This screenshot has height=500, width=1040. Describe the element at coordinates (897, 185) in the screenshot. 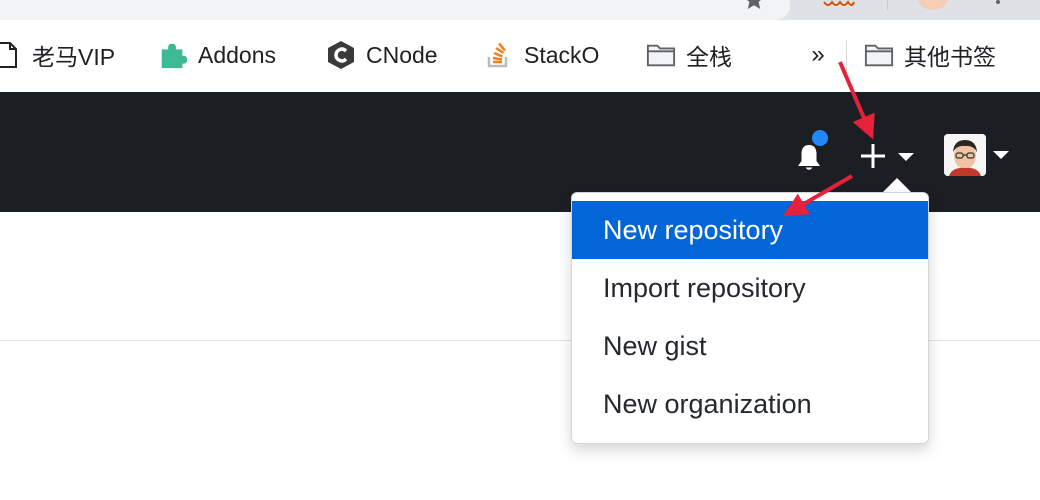

I see `dropdown-caret` at that location.